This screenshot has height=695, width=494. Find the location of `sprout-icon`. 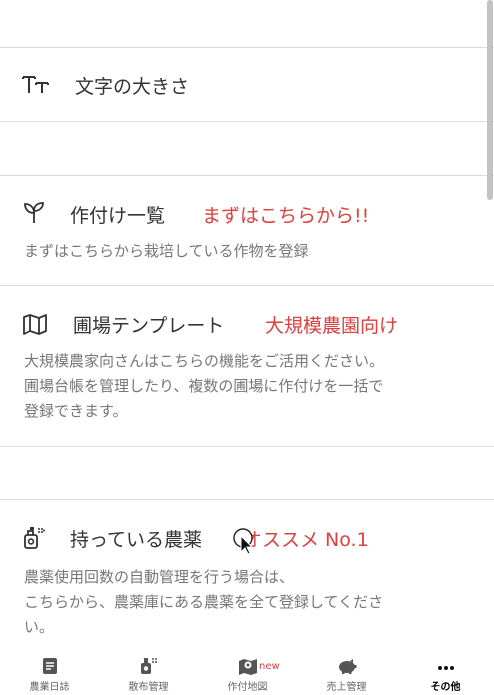

sprout-icon is located at coordinates (34, 212).